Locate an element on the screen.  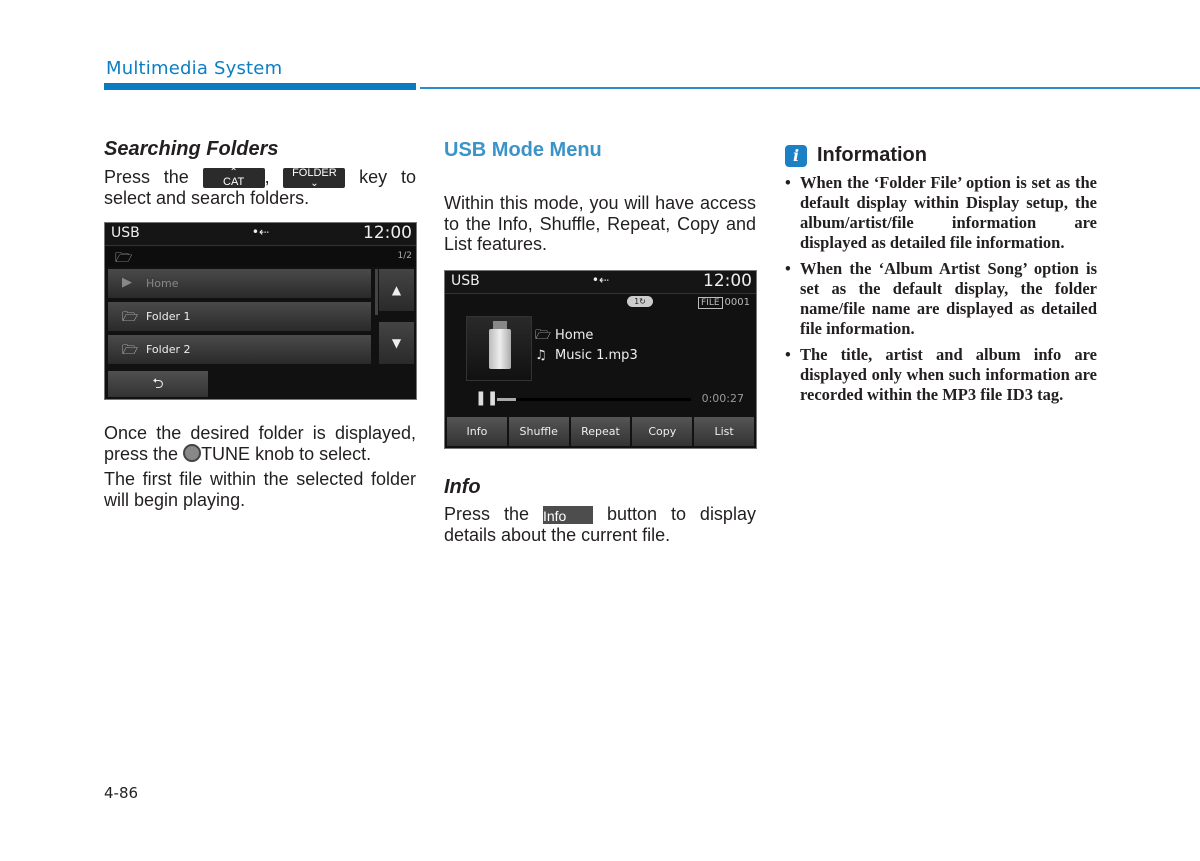
text: Press the is located at coordinates (146, 177).